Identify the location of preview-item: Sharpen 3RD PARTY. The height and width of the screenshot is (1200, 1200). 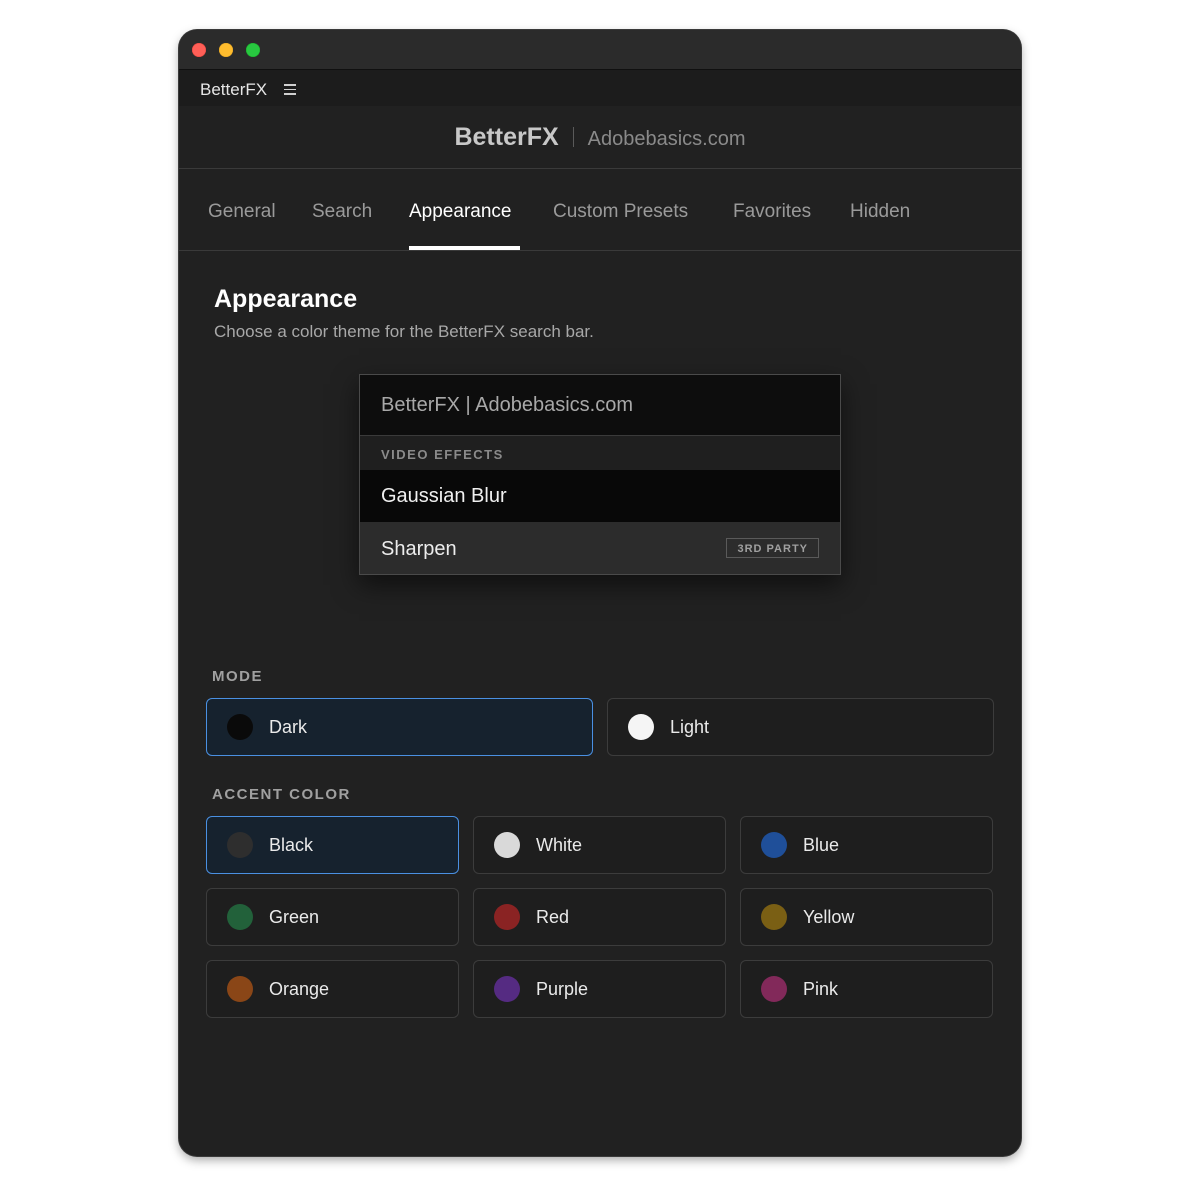
(600, 548).